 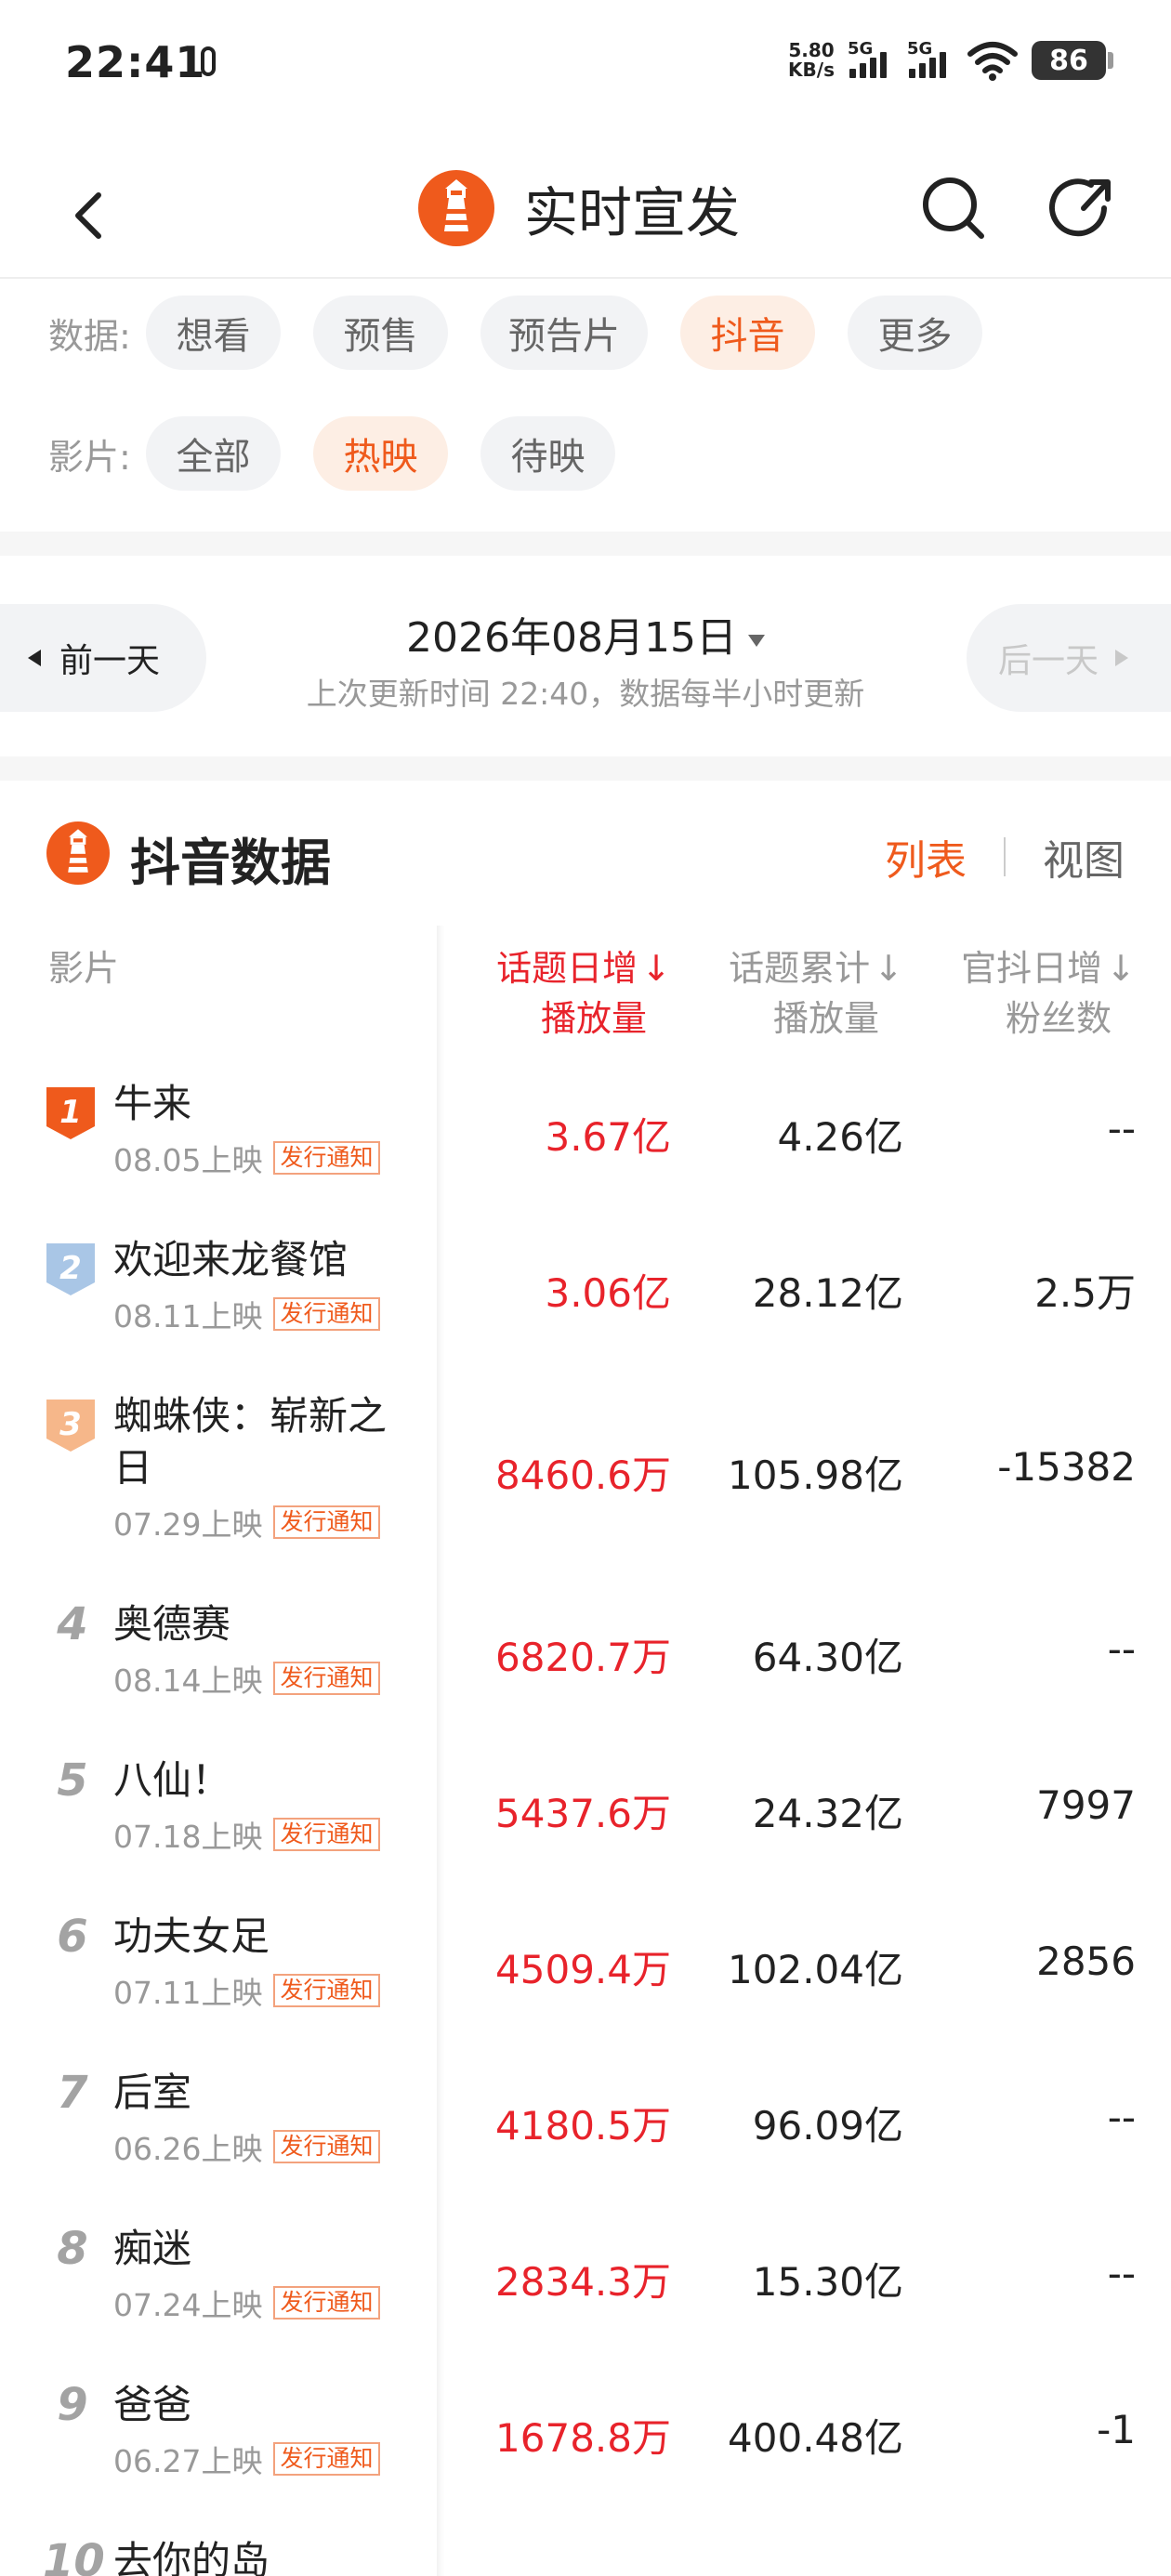 What do you see at coordinates (828, 2126) in the screenshot?
I see `topic-total-value: 96.09亿` at bounding box center [828, 2126].